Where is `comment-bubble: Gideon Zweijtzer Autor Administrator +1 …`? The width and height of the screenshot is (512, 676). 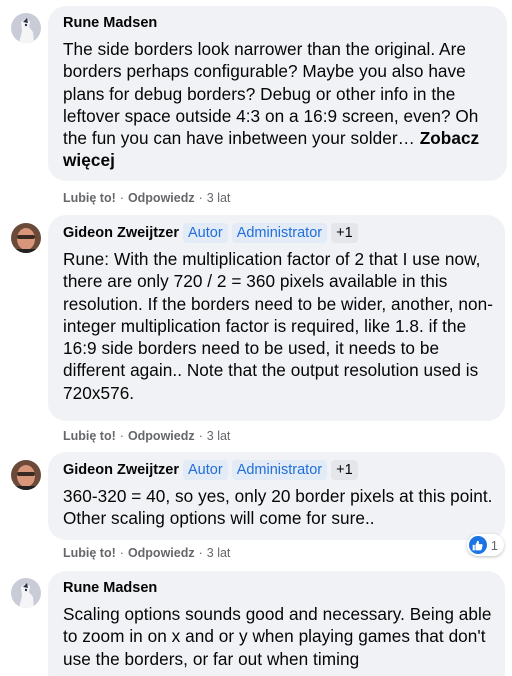 comment-bubble: Gideon Zweijtzer Autor Administrator +1 … is located at coordinates (276, 496).